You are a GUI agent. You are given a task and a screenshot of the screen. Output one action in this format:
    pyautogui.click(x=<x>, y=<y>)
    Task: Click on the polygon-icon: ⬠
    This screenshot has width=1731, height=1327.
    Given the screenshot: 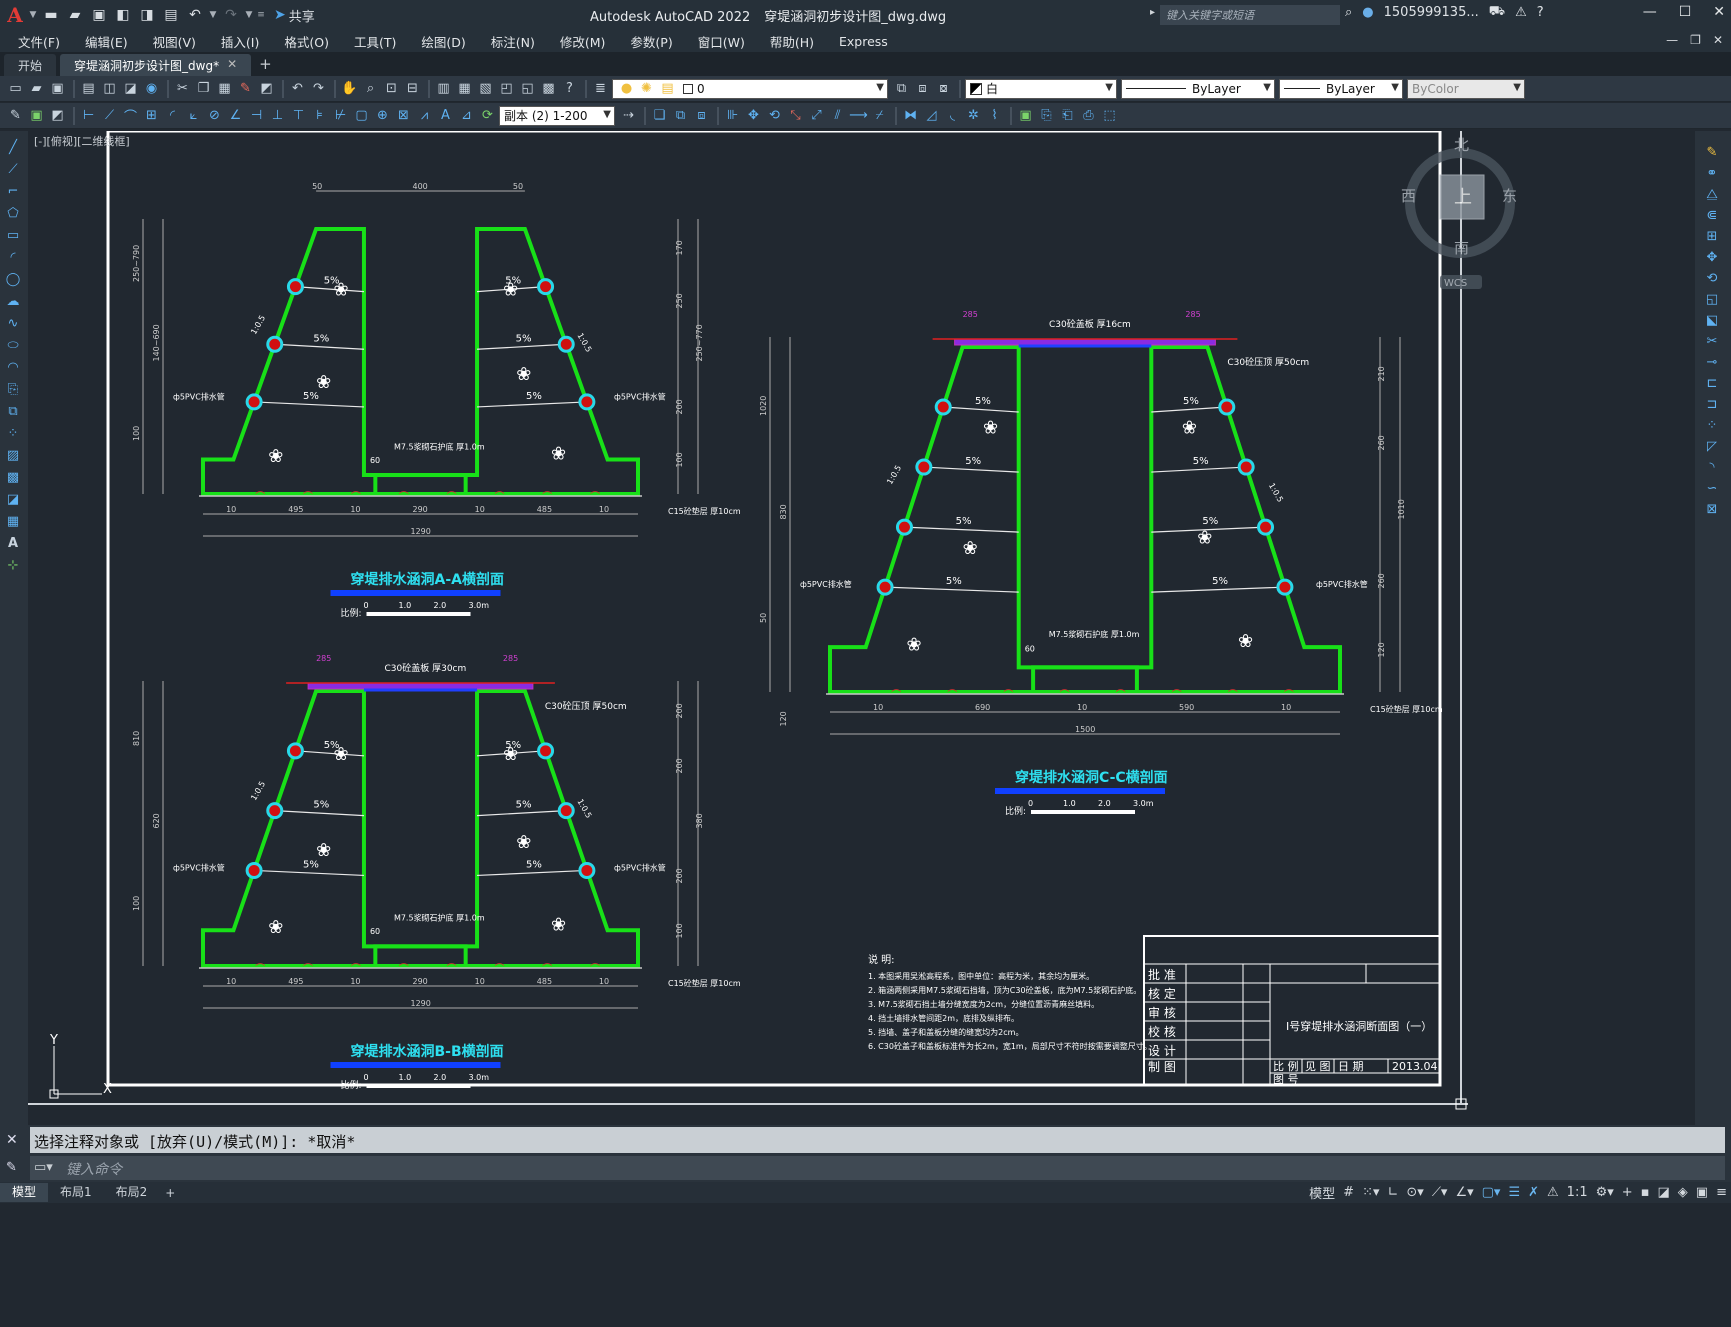 What is the action you would take?
    pyautogui.click(x=13, y=213)
    